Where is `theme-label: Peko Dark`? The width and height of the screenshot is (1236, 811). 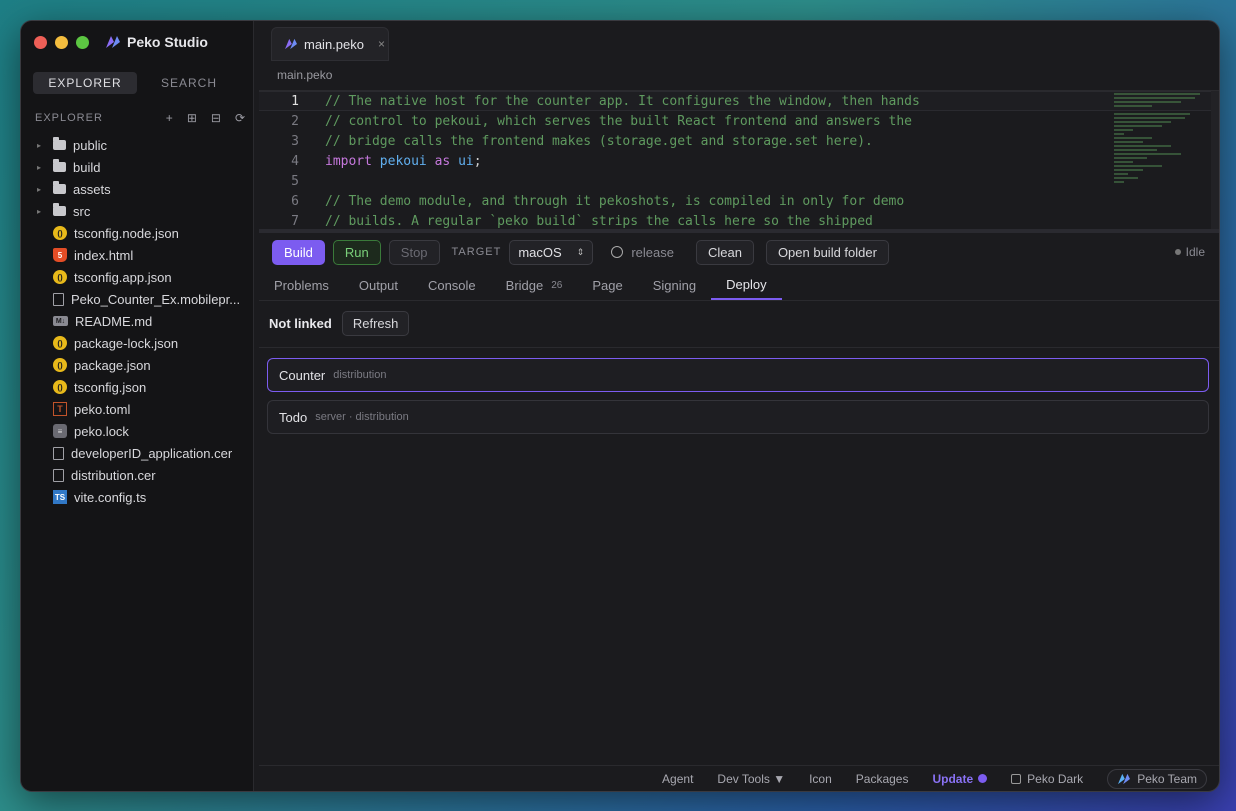 theme-label: Peko Dark is located at coordinates (1055, 778).